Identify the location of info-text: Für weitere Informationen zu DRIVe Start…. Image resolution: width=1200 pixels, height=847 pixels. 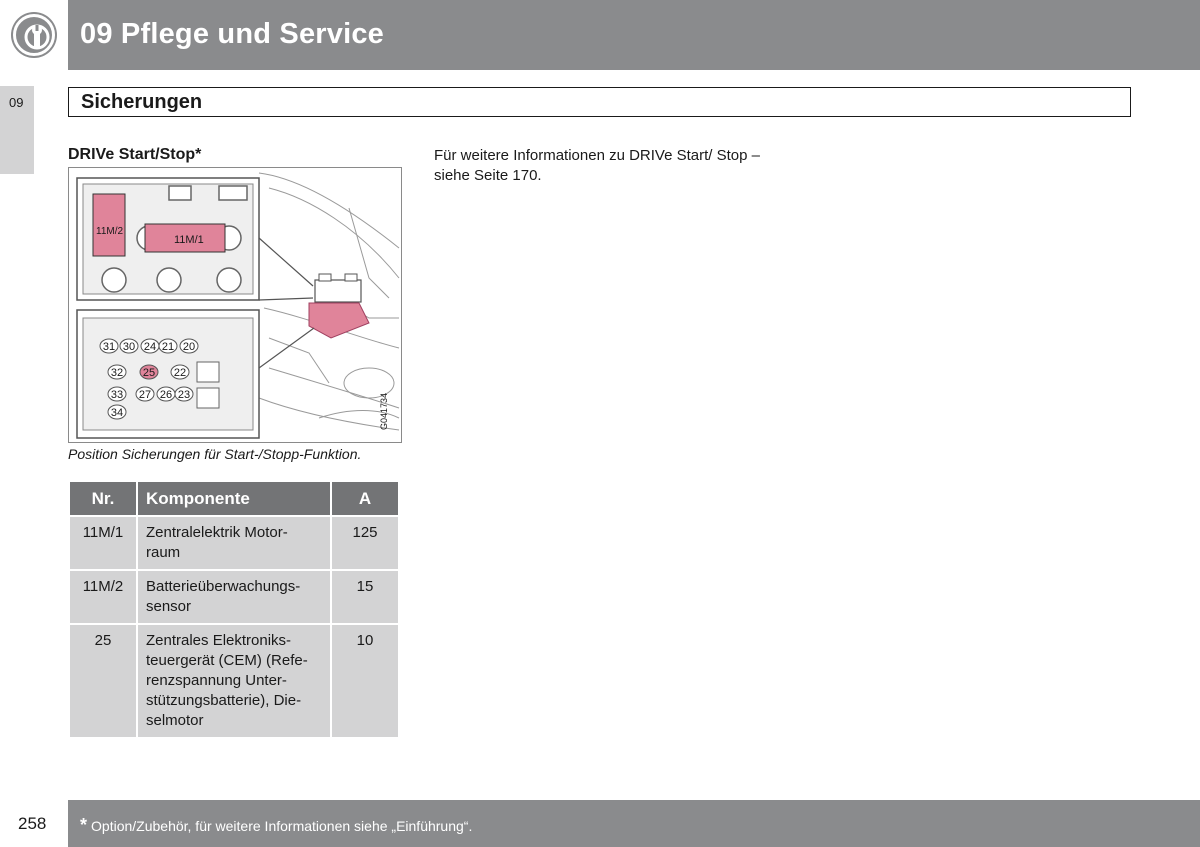
(597, 165).